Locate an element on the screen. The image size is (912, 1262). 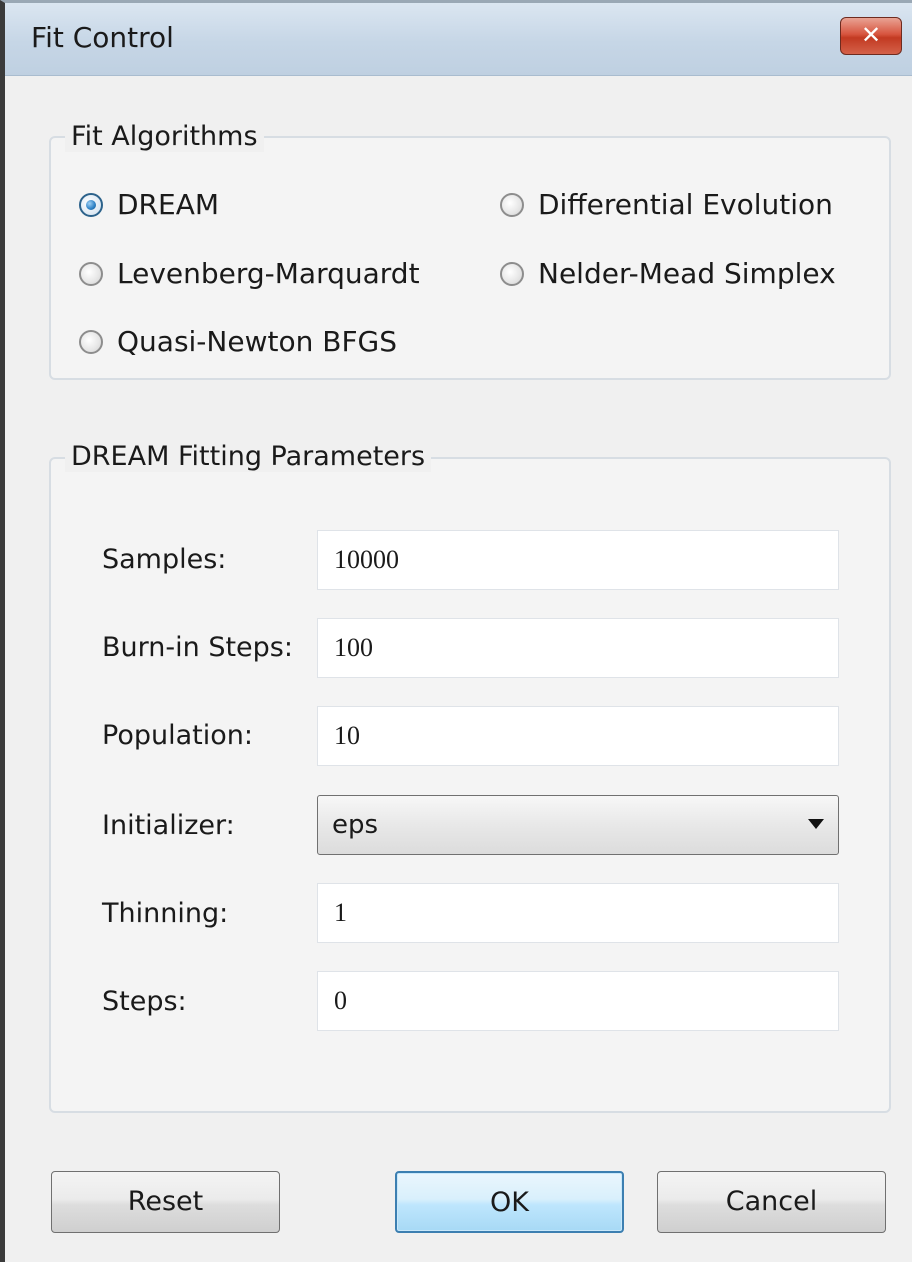
radio-differential-evolution: Differential Evolution is located at coordinates (666, 204).